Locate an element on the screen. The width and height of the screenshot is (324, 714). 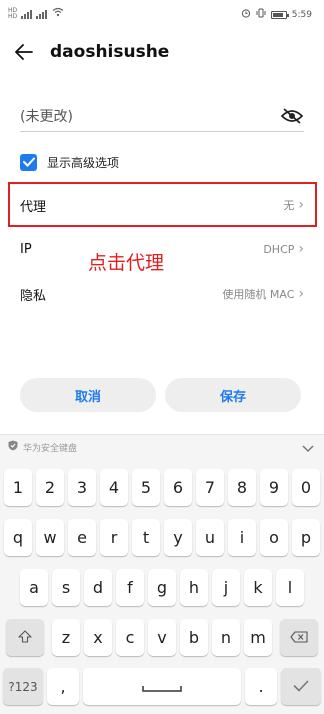
row_z-key-v: v is located at coordinates (162, 637).